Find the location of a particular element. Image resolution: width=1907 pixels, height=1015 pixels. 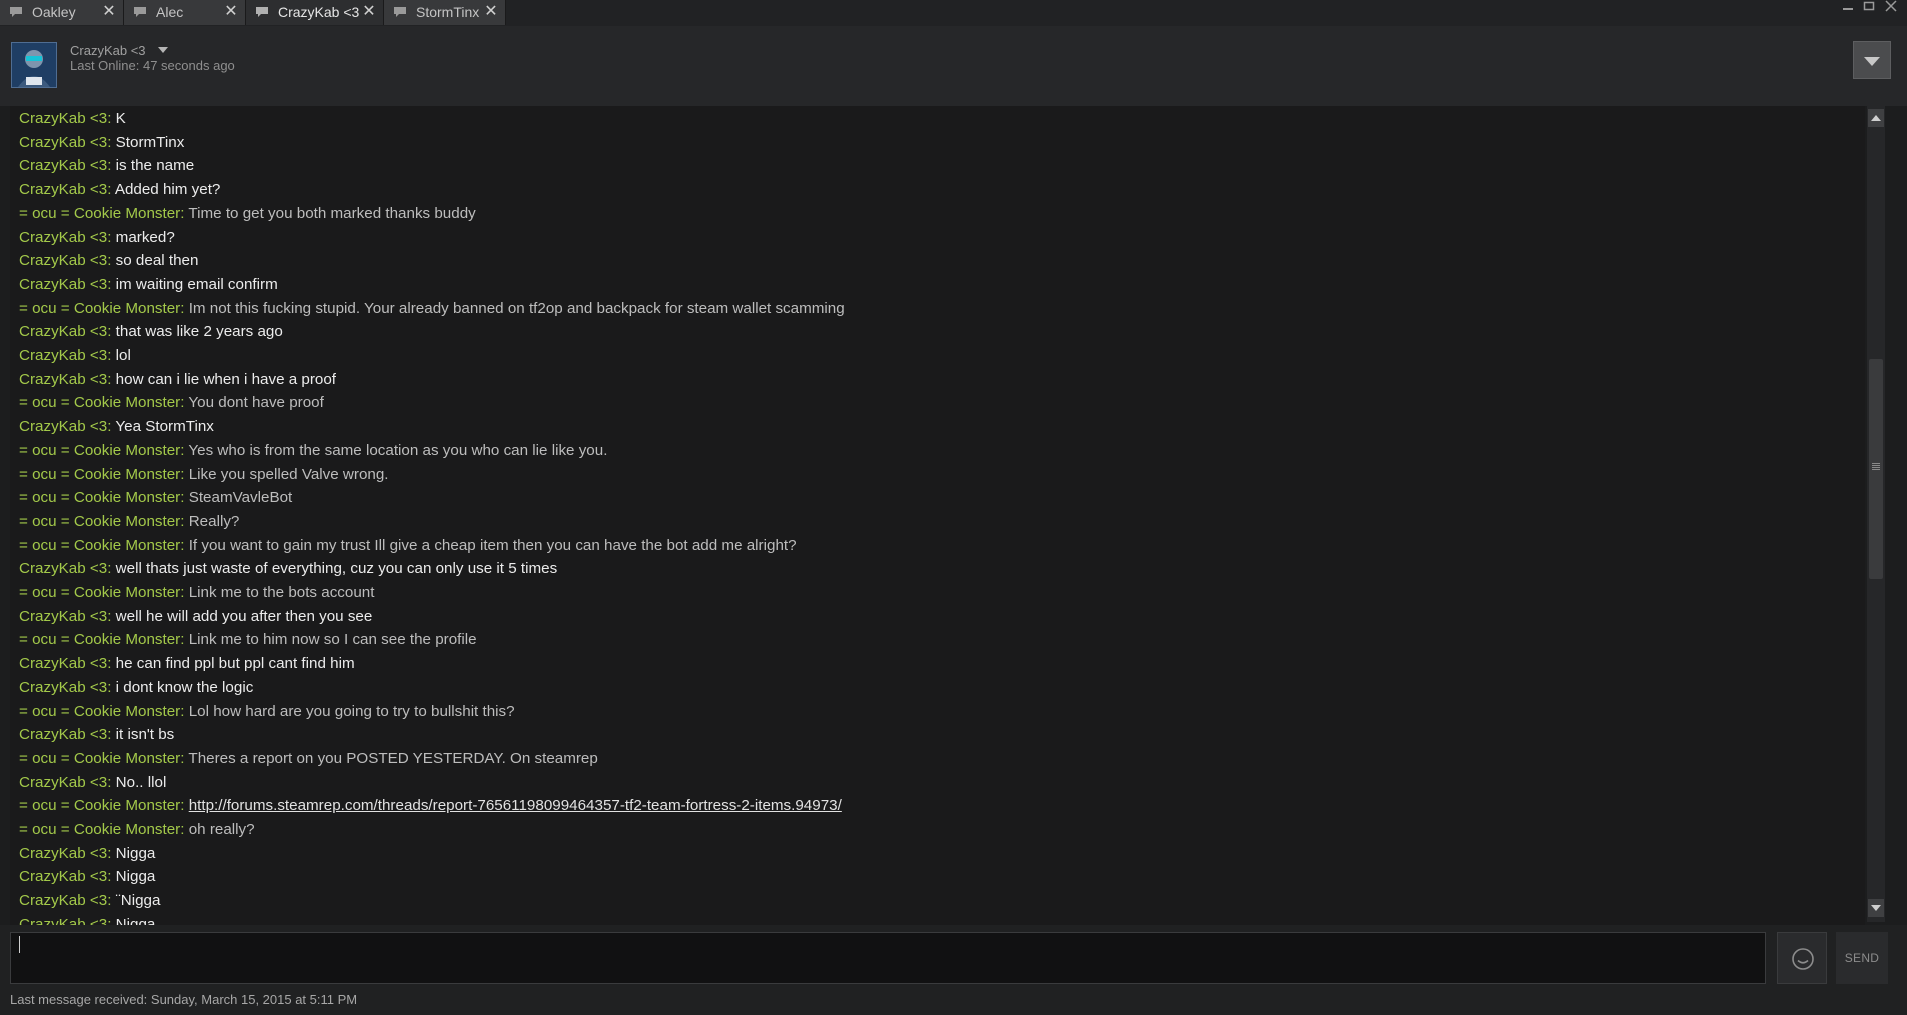

scroll-down-button is located at coordinates (1876, 908).